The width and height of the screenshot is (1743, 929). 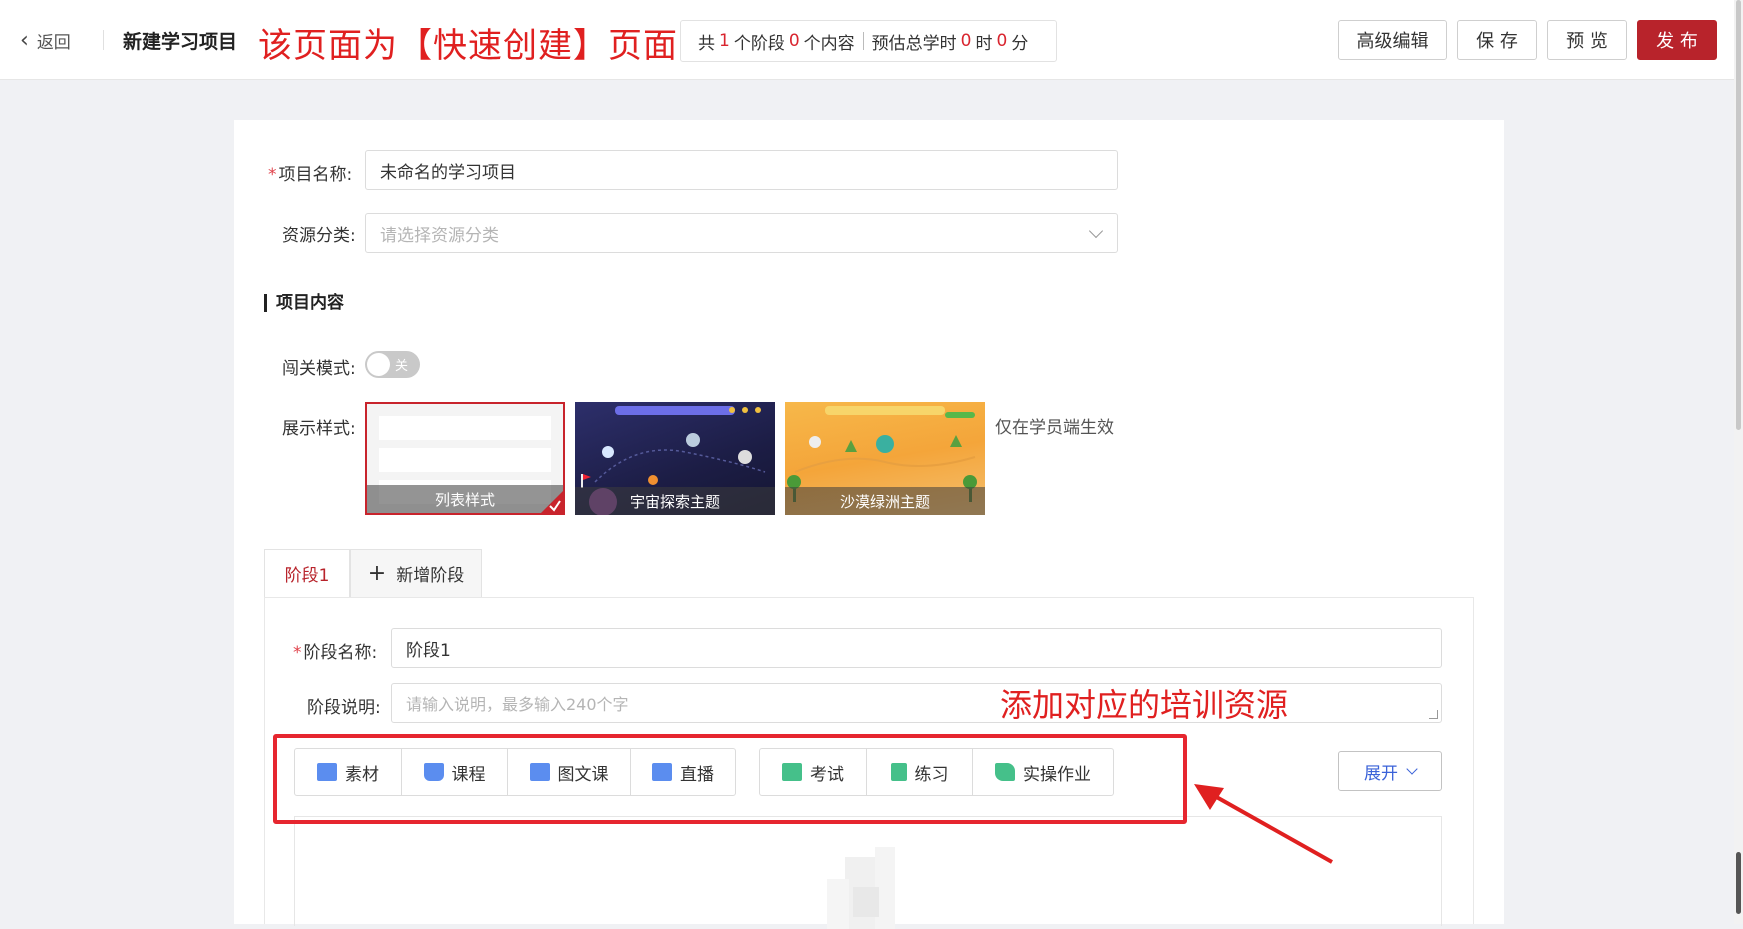 I want to click on stage-name-label-text: 阶段名称:, so click(x=340, y=653).